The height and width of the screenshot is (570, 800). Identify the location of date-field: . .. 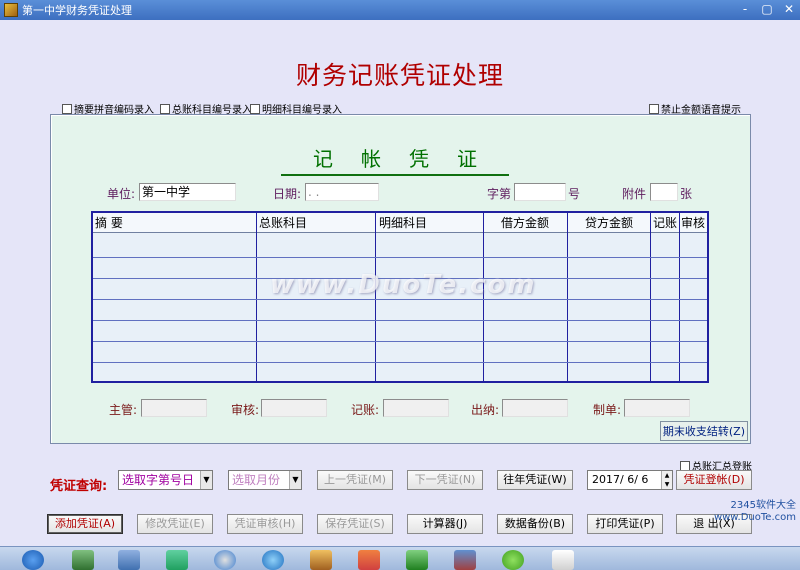
(342, 192).